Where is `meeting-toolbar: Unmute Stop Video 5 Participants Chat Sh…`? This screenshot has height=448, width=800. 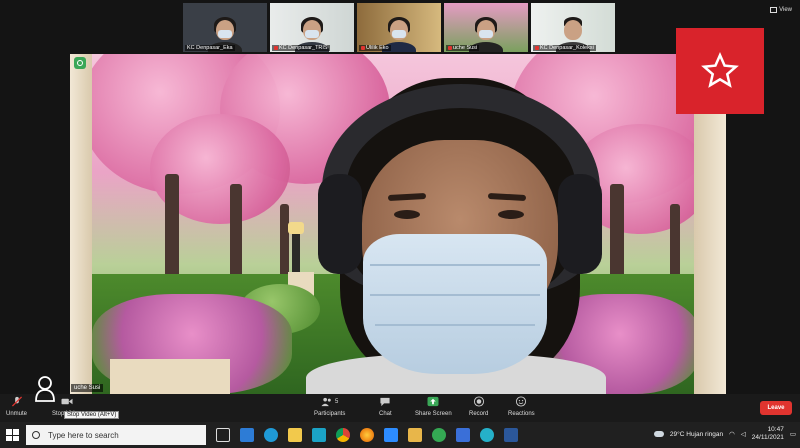
meeting-toolbar: Unmute Stop Video 5 Participants Chat Sh… is located at coordinates (400, 408).